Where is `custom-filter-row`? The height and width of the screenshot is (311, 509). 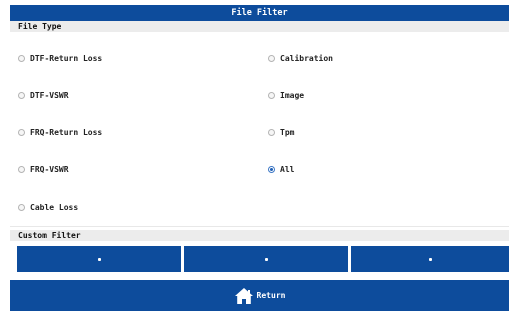 custom-filter-row is located at coordinates (259, 259).